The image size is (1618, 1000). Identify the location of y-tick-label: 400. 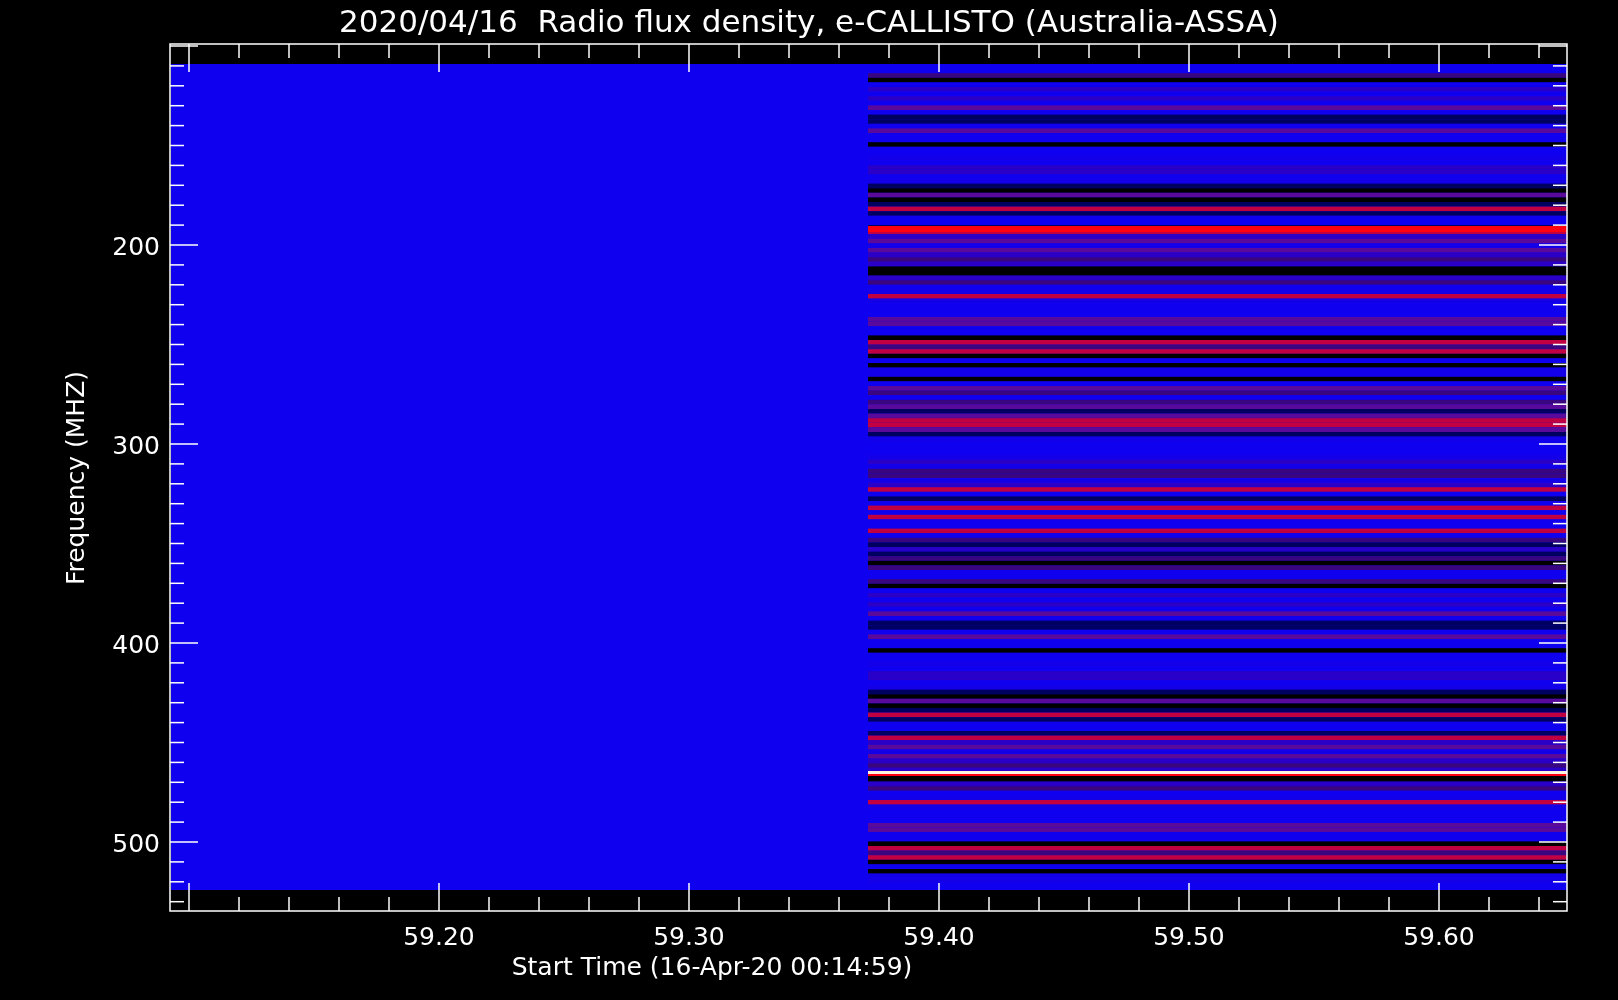
(136, 644).